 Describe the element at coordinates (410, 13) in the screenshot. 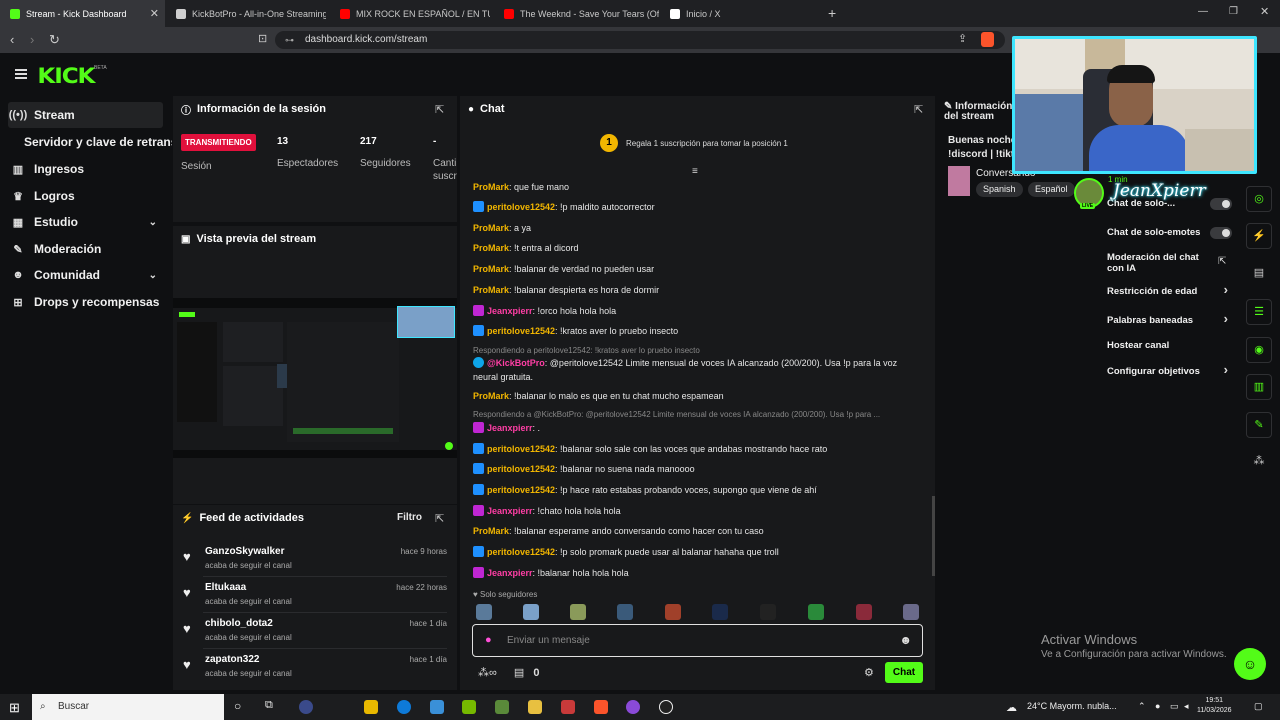

I see `tab-mix-rock: MIX ROCK EN ESPAÑOL / EN TU` at that location.